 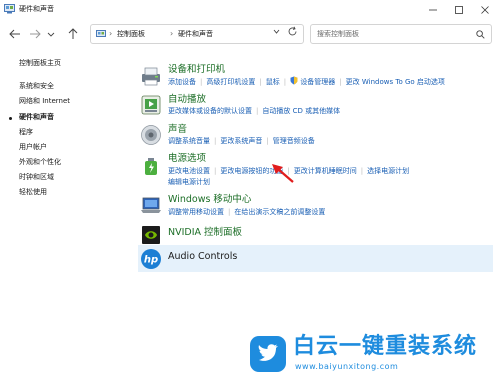 What do you see at coordinates (292, 31) in the screenshot?
I see `refresh-icon` at bounding box center [292, 31].